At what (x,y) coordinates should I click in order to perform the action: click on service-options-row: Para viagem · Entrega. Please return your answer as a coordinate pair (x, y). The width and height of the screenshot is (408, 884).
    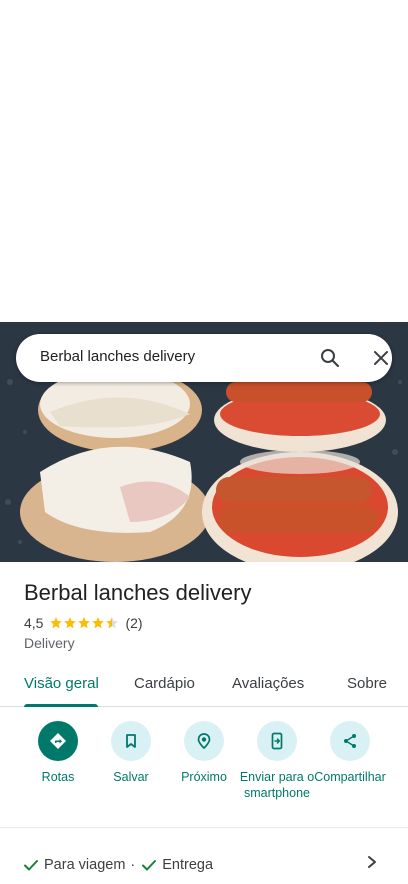
    Looking at the image, I should click on (117, 865).